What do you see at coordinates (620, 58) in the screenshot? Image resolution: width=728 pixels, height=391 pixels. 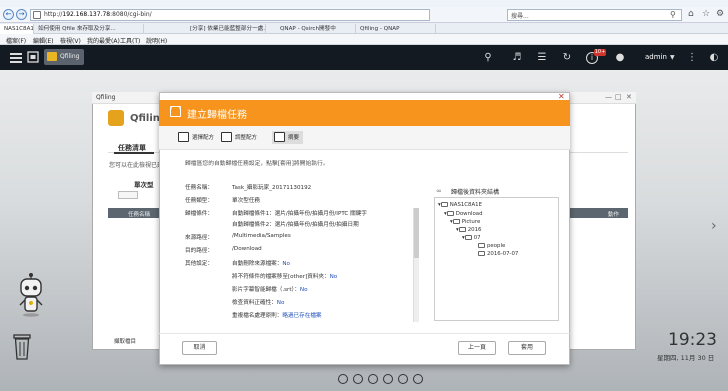 I see `user-icon: ●` at bounding box center [620, 58].